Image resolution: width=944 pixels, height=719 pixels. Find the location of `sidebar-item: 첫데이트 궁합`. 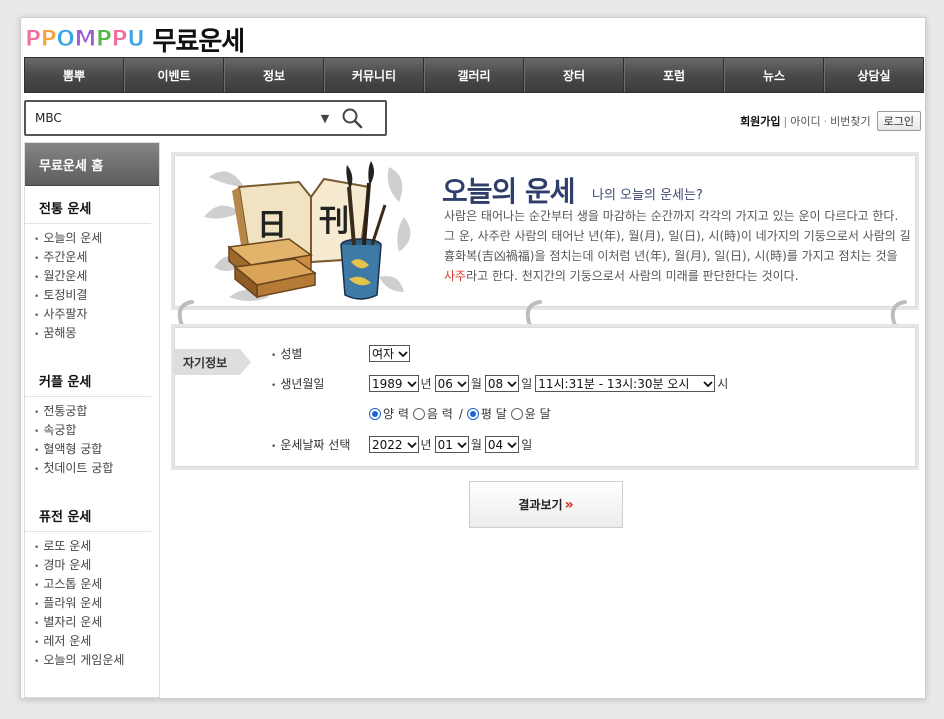

sidebar-item: 첫데이트 궁합 is located at coordinates (96, 468).